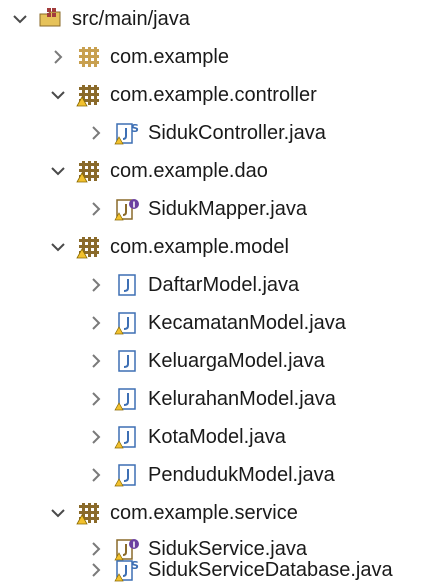 The image size is (440, 585). I want to click on tree-node-com-example-model: com.example.model, so click(168, 247).